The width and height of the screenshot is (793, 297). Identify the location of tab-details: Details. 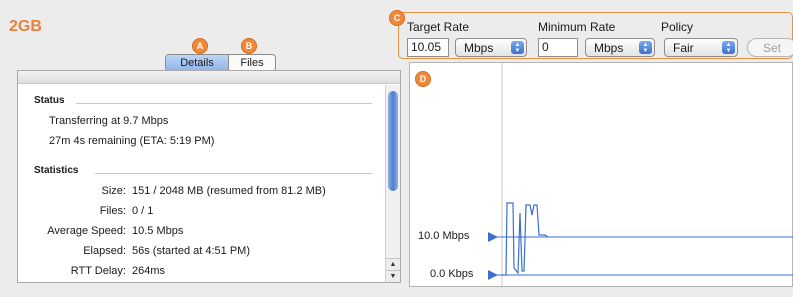
(197, 63).